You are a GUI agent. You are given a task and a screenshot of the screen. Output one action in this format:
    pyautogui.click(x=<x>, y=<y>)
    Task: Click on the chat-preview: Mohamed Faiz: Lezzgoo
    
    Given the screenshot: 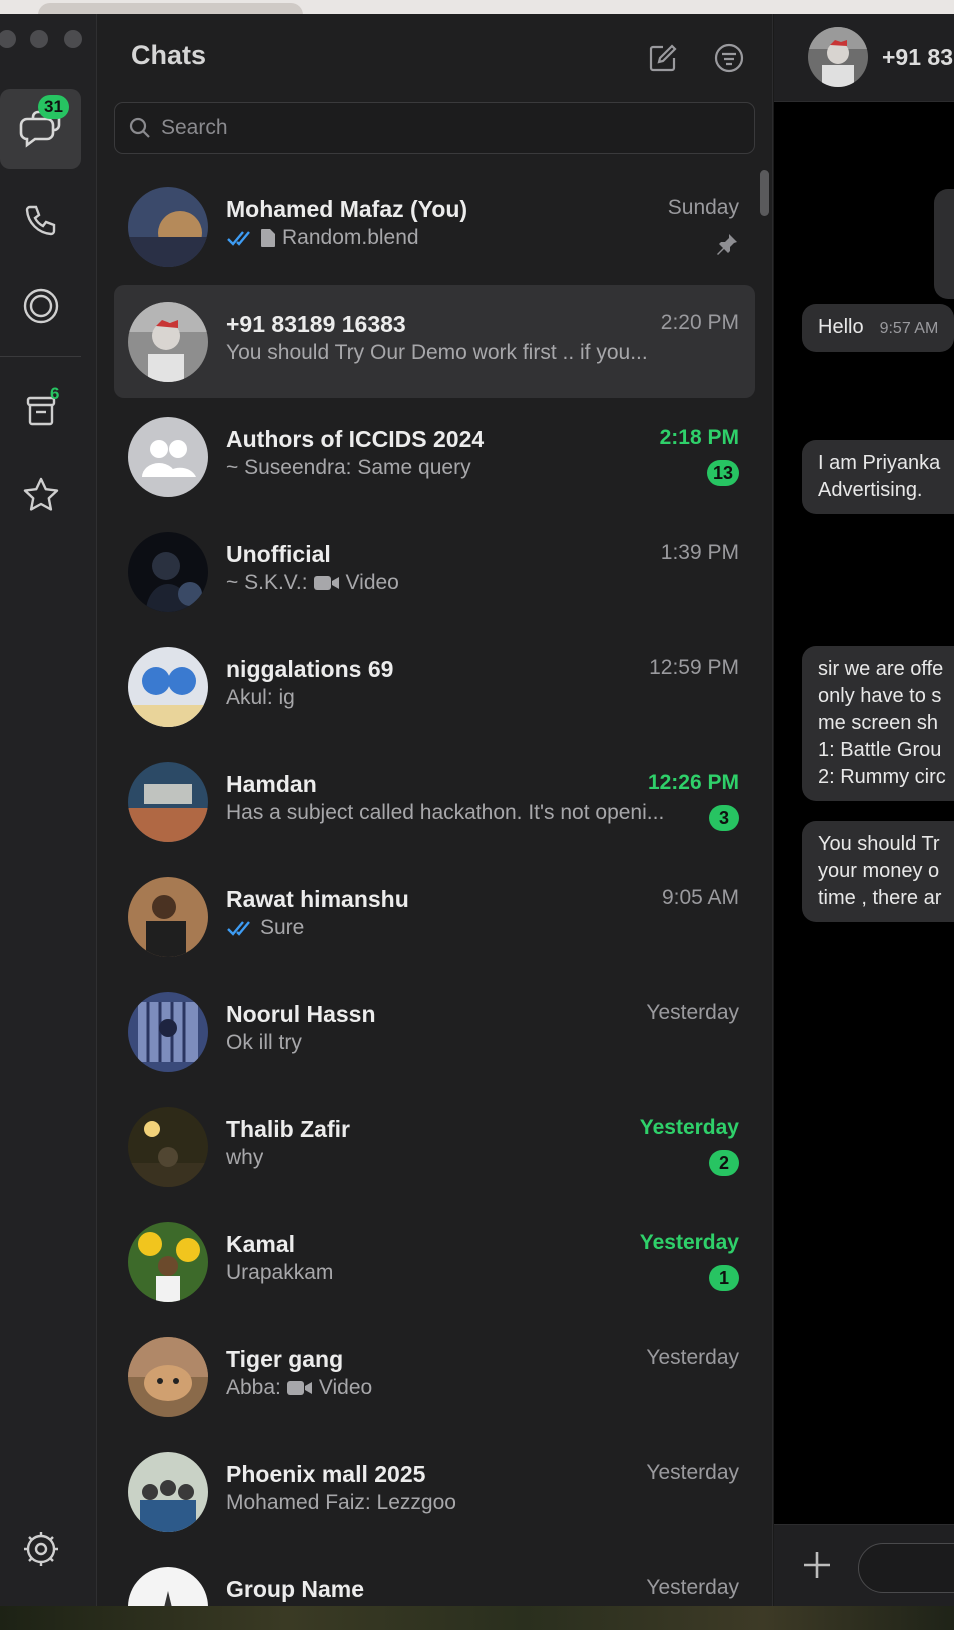 What is the action you would take?
    pyautogui.click(x=341, y=1503)
    